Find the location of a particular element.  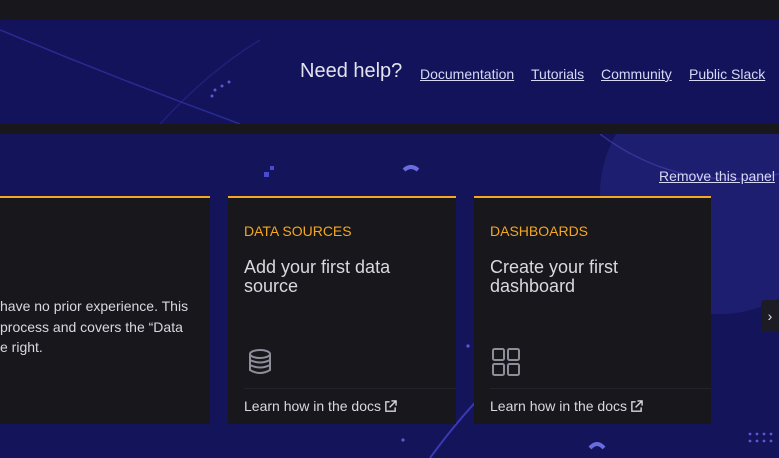

public-slack-link: Public Slack is located at coordinates (727, 74).